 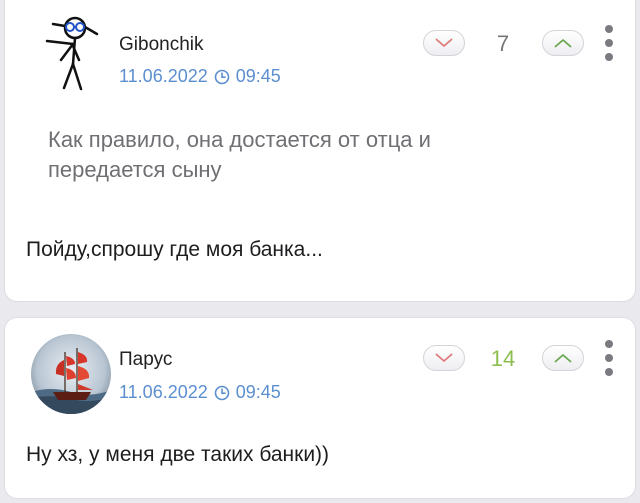 I want to click on red-sail-ship-icon, so click(x=71, y=374).